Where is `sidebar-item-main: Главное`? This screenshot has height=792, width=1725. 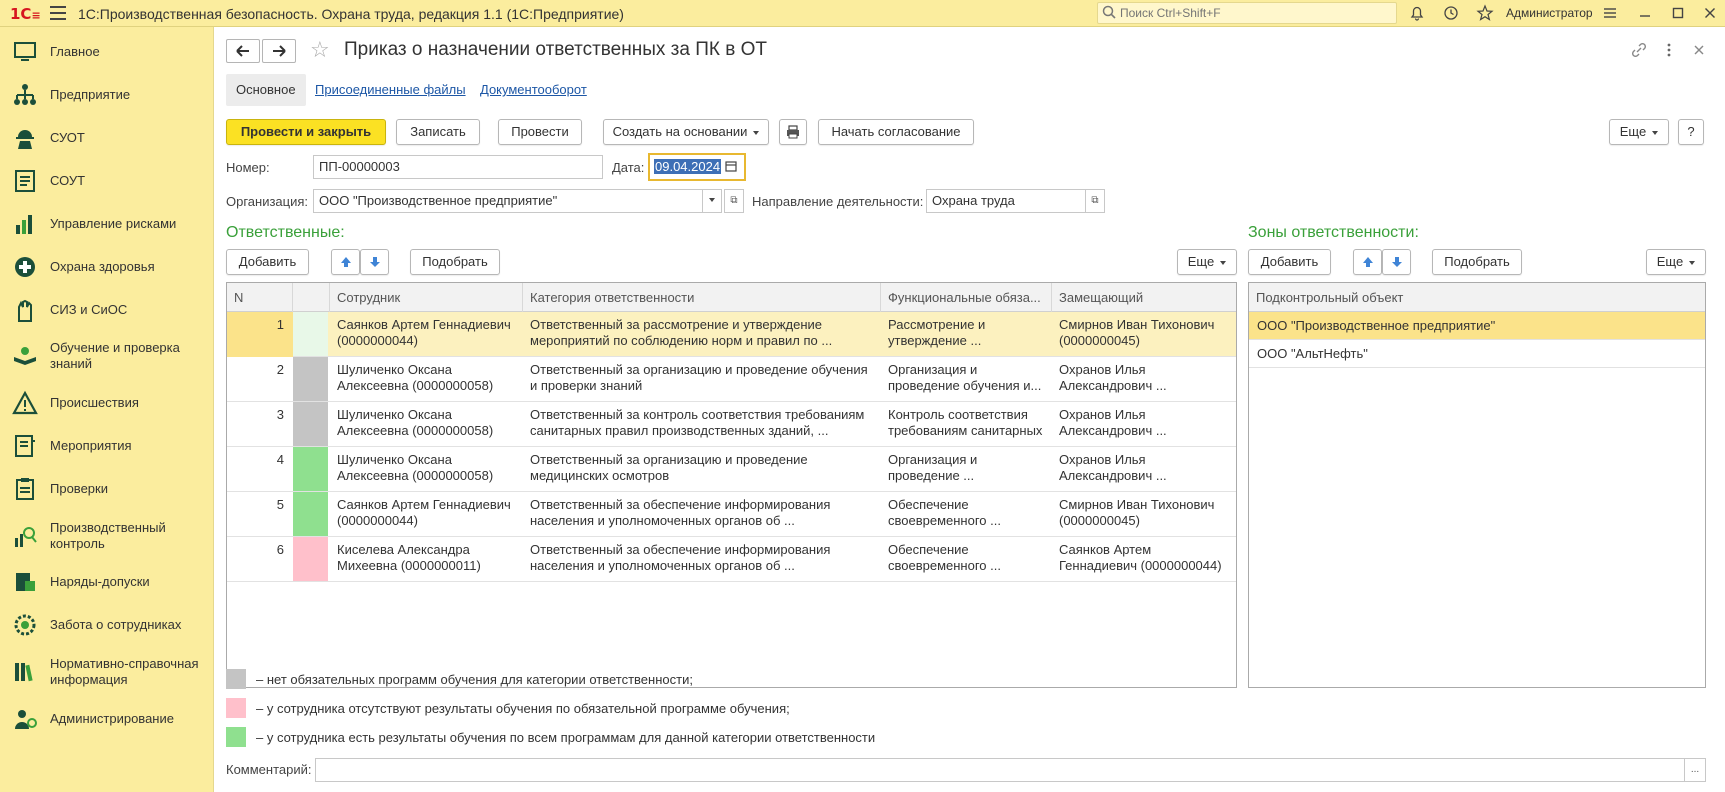 sidebar-item-main: Главное is located at coordinates (107, 52).